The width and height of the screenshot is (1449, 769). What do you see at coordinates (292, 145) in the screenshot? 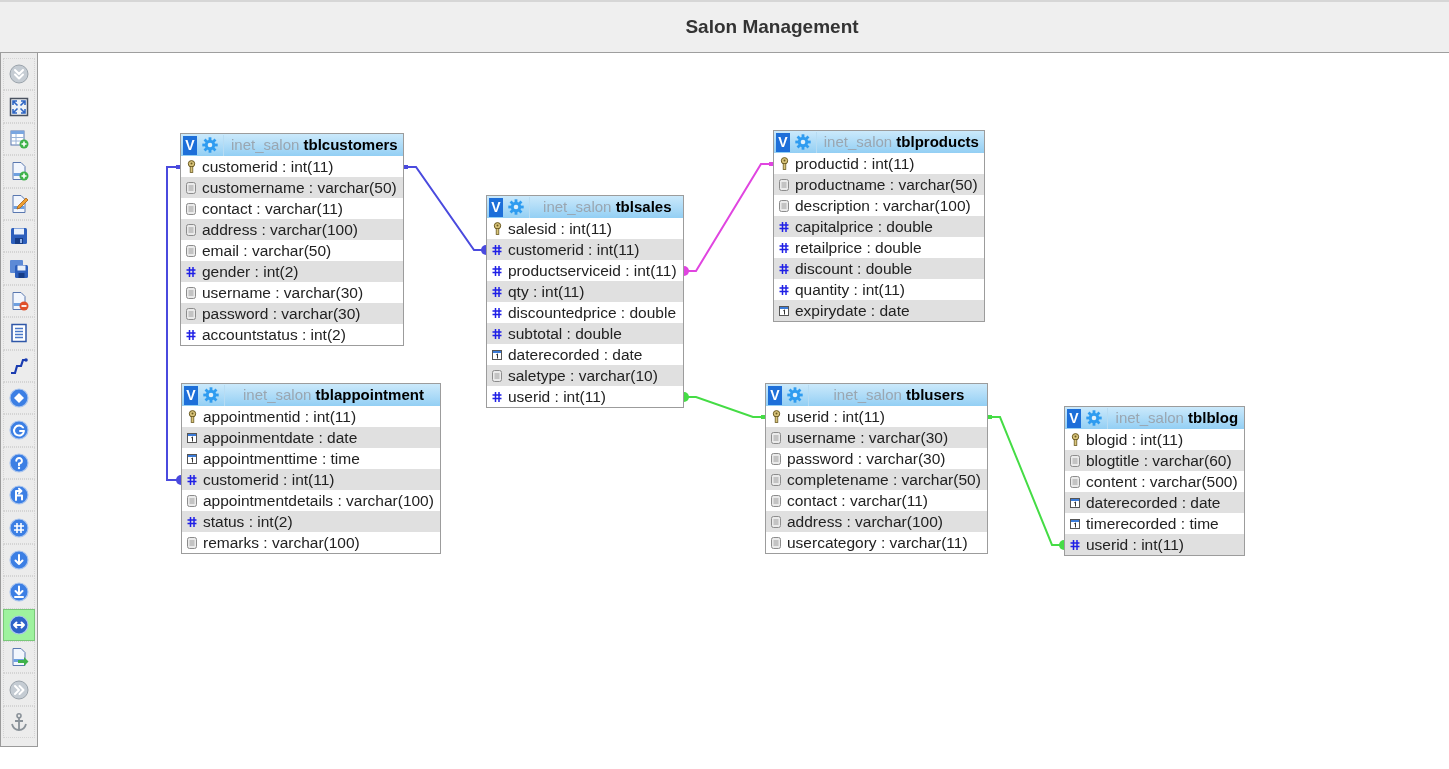
I see `table-header: V inet_salon tblcustomers` at bounding box center [292, 145].